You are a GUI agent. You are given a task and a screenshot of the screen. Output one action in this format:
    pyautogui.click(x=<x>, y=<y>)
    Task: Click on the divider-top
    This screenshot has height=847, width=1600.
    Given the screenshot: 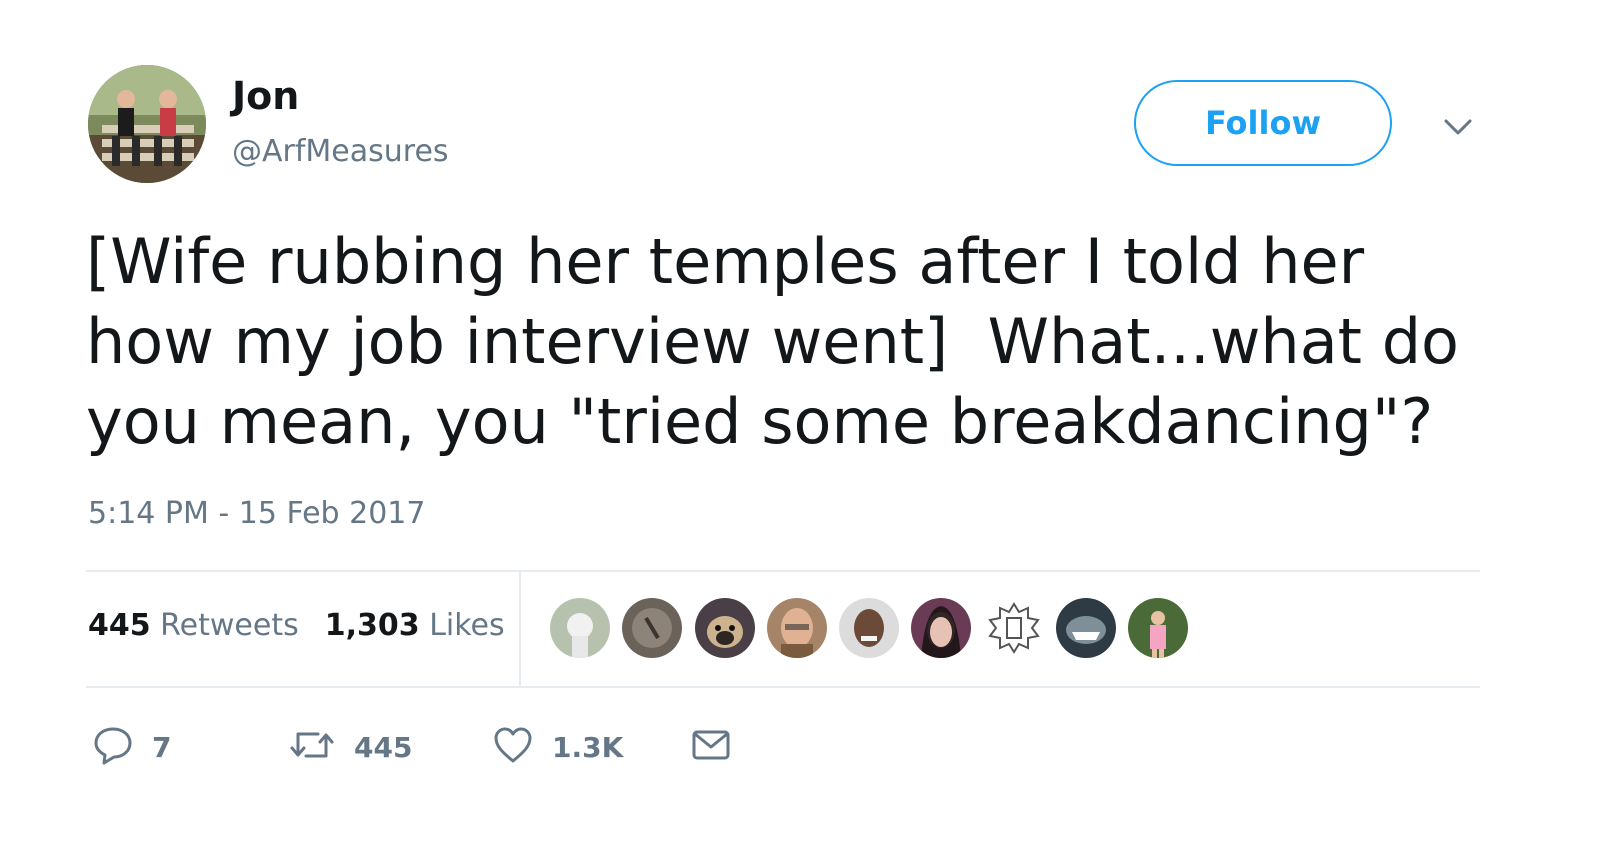 What is the action you would take?
    pyautogui.click(x=783, y=571)
    